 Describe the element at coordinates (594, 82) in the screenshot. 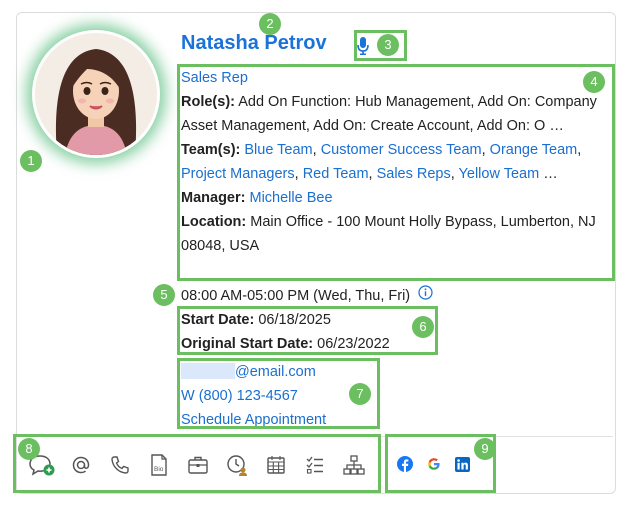

I see `callout-badge: 4` at that location.